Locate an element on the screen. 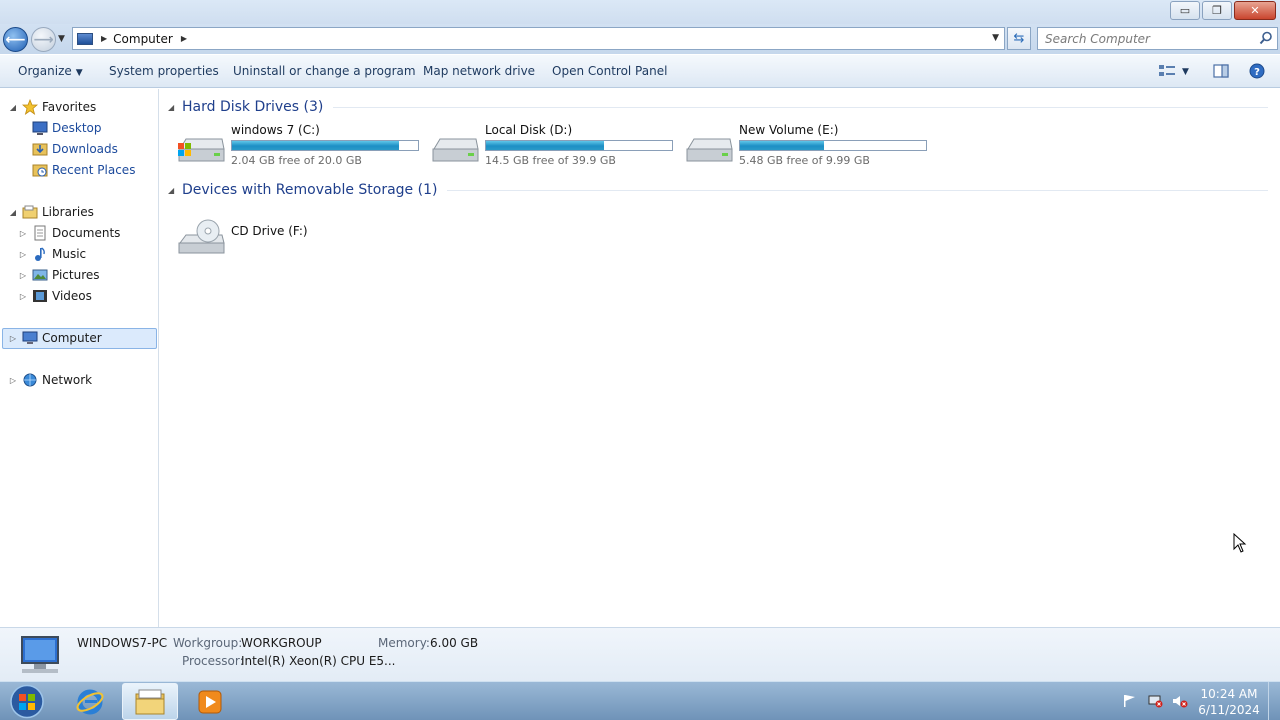 The width and height of the screenshot is (1280, 720). sidebar-label: Libraries is located at coordinates (68, 212).